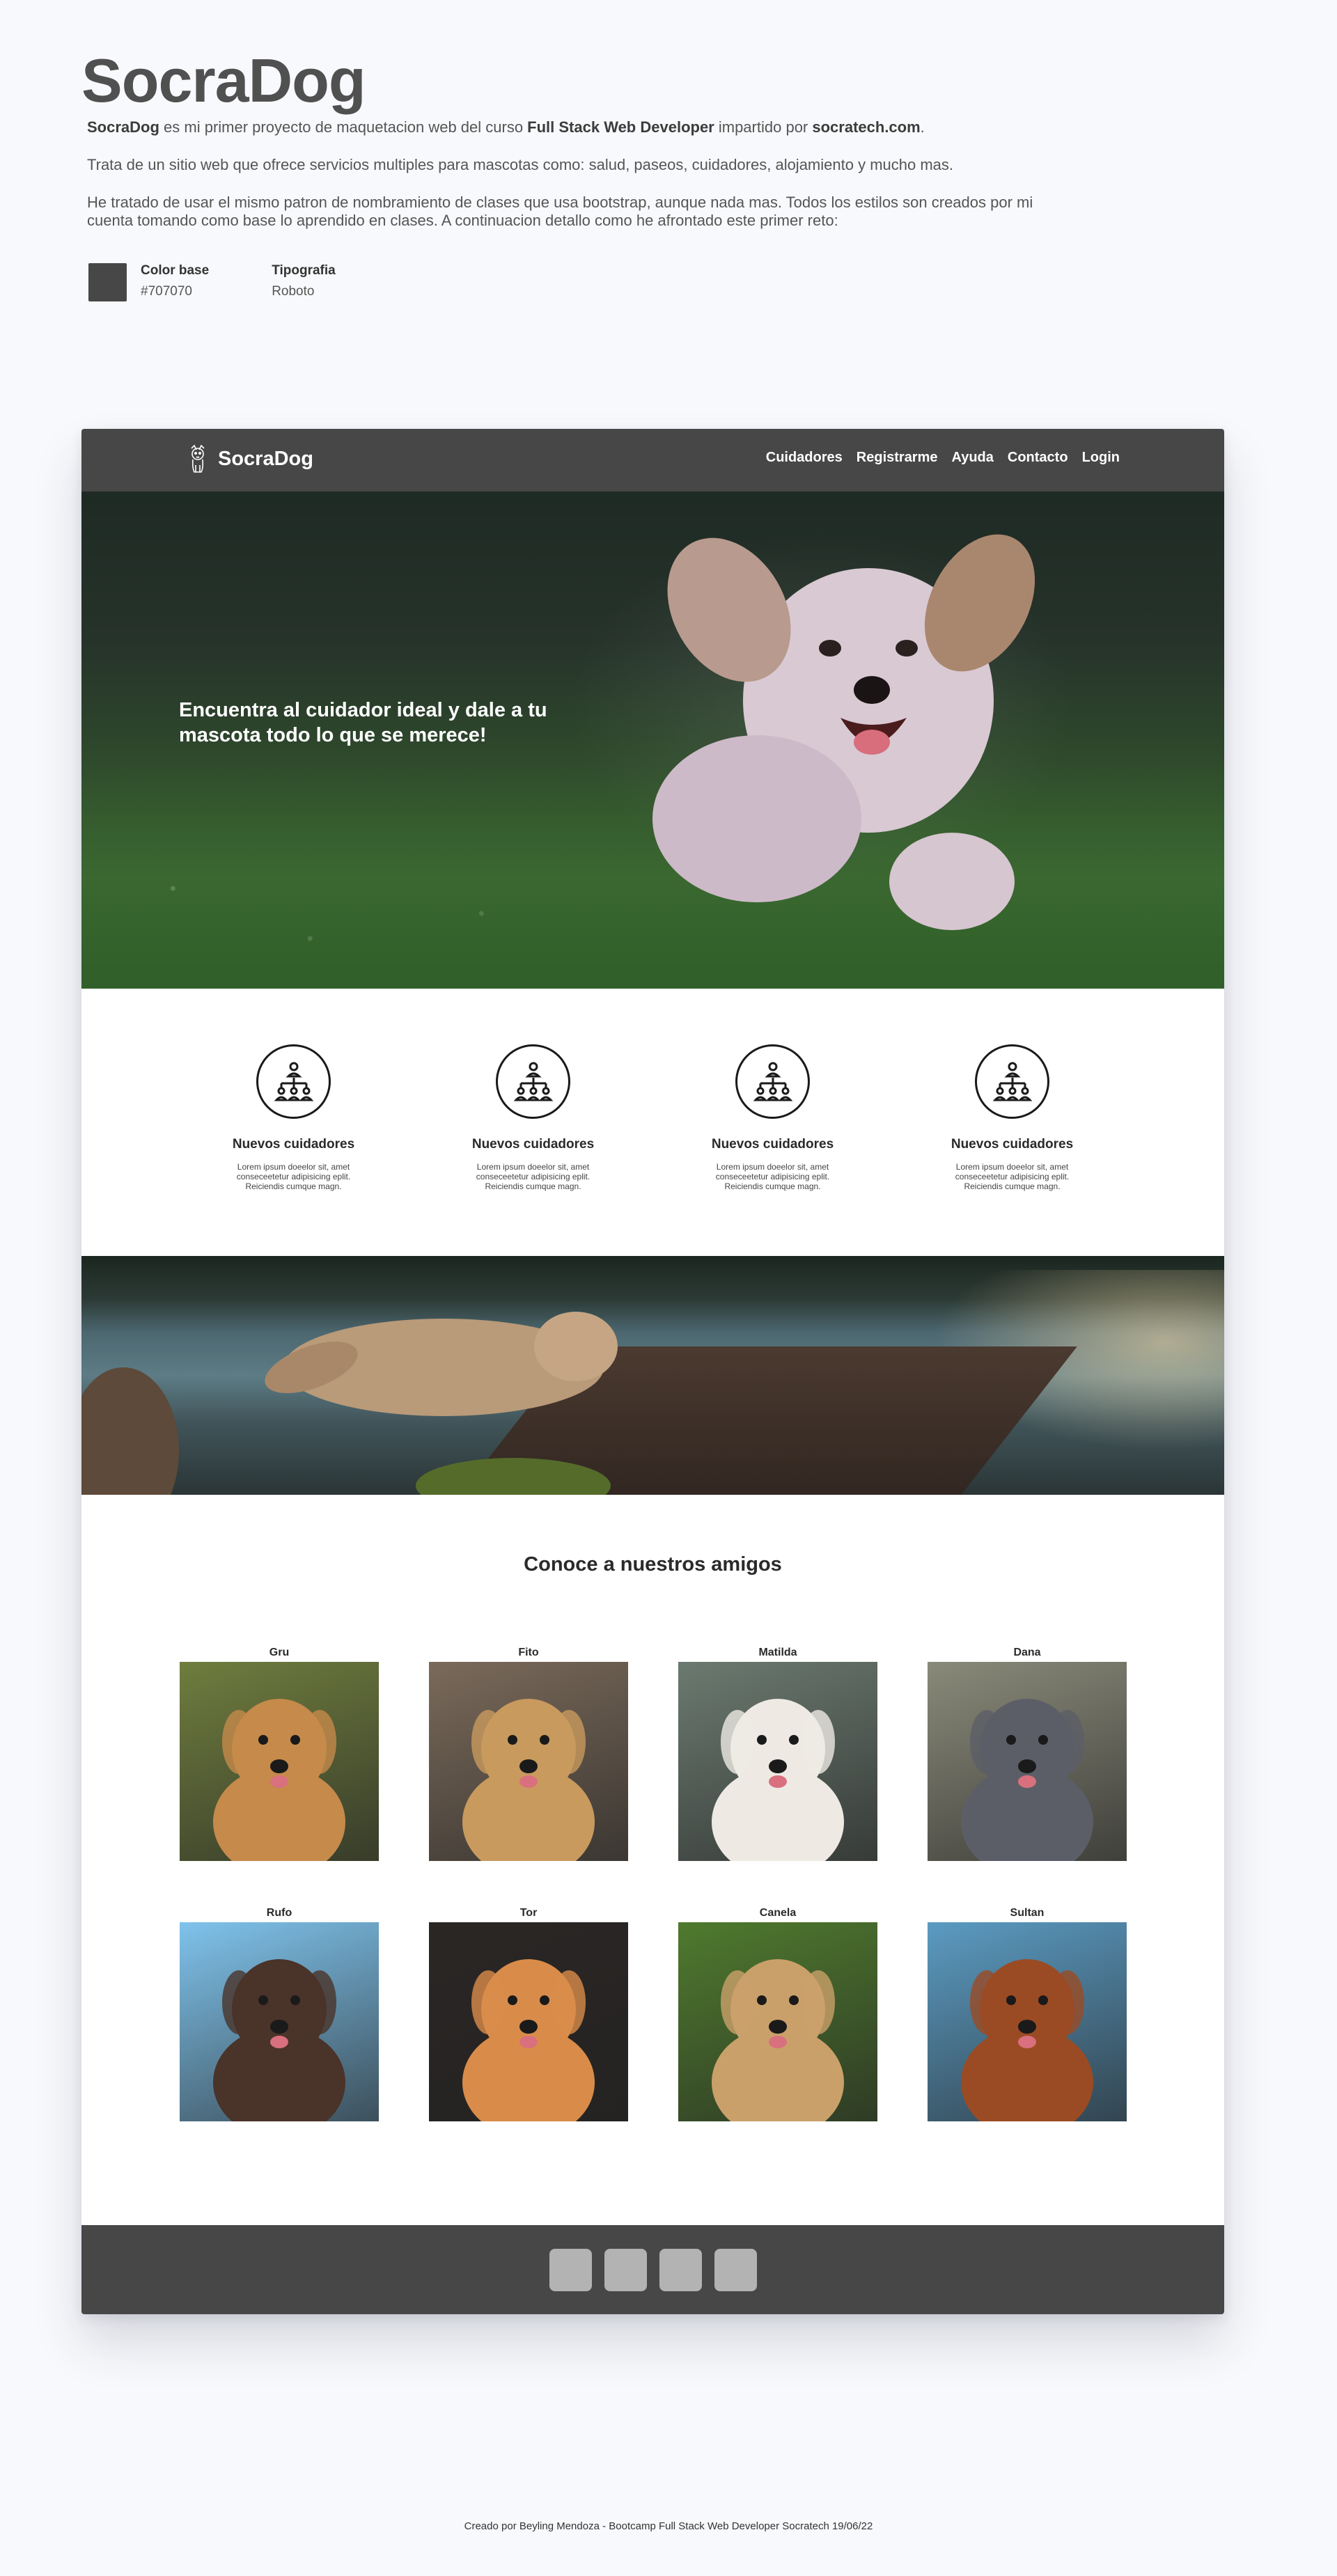 The width and height of the screenshot is (1337, 2576). What do you see at coordinates (923, 127) in the screenshot?
I see `intro-text-part: .` at bounding box center [923, 127].